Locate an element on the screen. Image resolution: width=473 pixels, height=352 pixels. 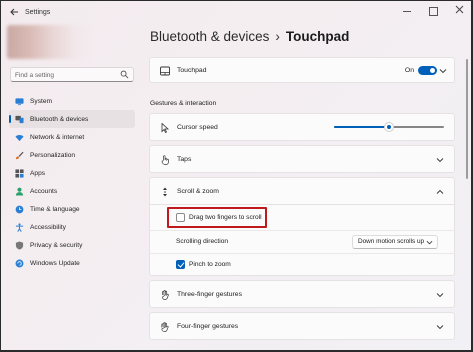
three-finger-label: Three-finger gestures is located at coordinates (209, 294).